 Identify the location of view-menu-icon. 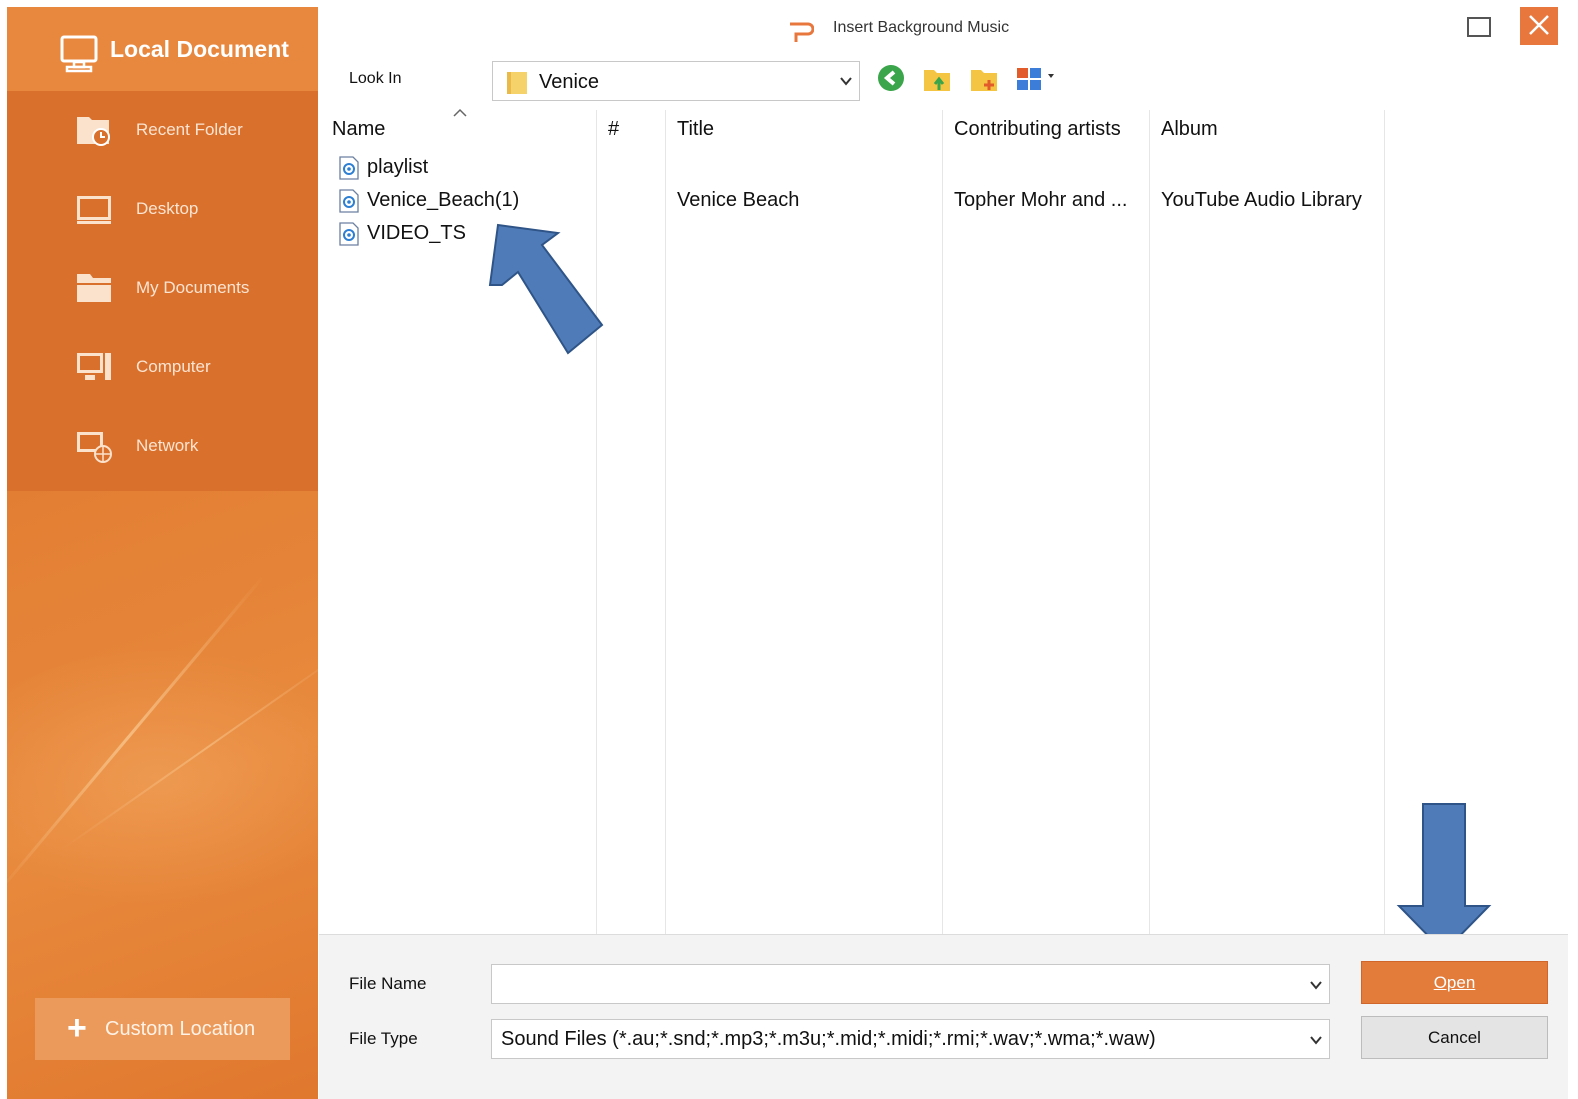
(1039, 79).